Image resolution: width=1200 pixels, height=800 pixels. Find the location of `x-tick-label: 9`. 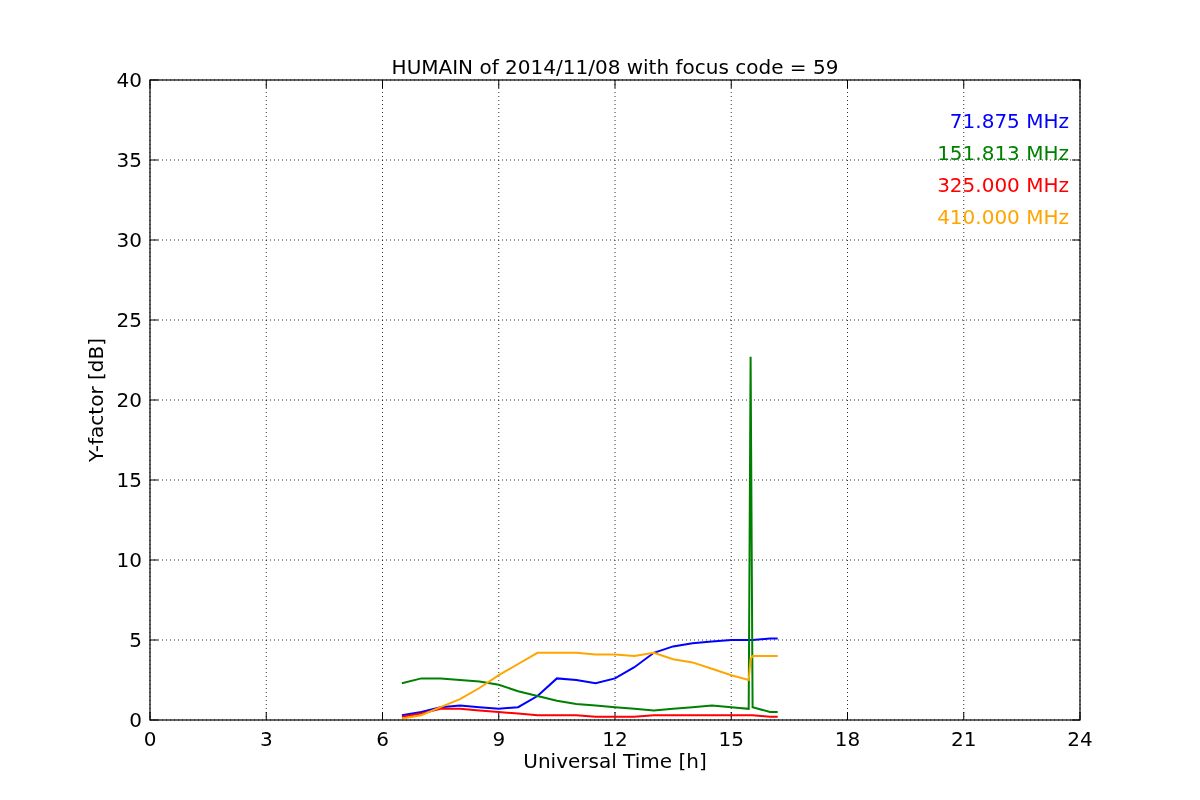

x-tick-label: 9 is located at coordinates (499, 739).